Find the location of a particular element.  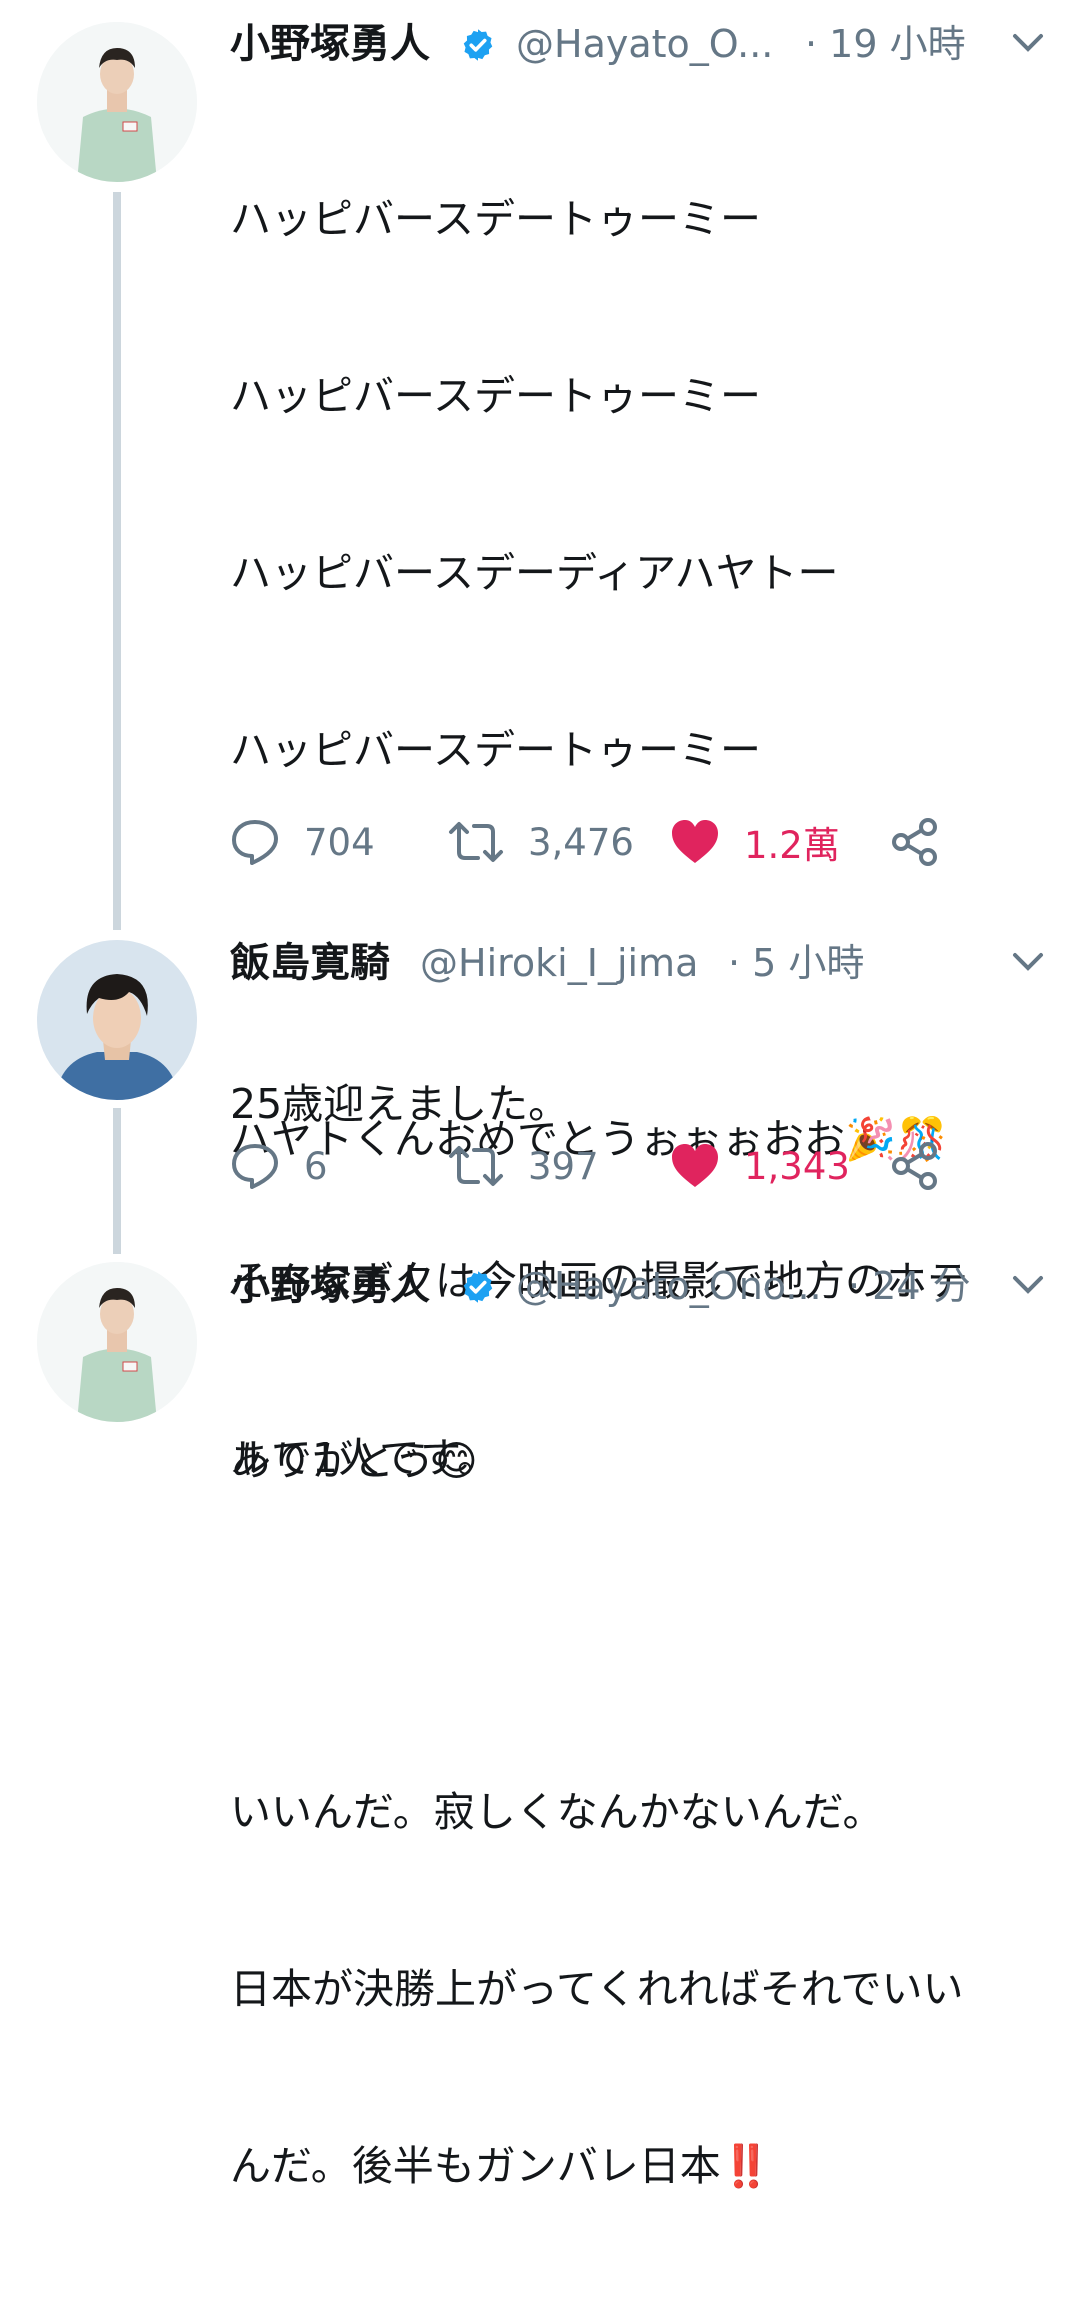

tweet-line: んだ。後半もガンバレ日本‼️ is located at coordinates (501, 2166).